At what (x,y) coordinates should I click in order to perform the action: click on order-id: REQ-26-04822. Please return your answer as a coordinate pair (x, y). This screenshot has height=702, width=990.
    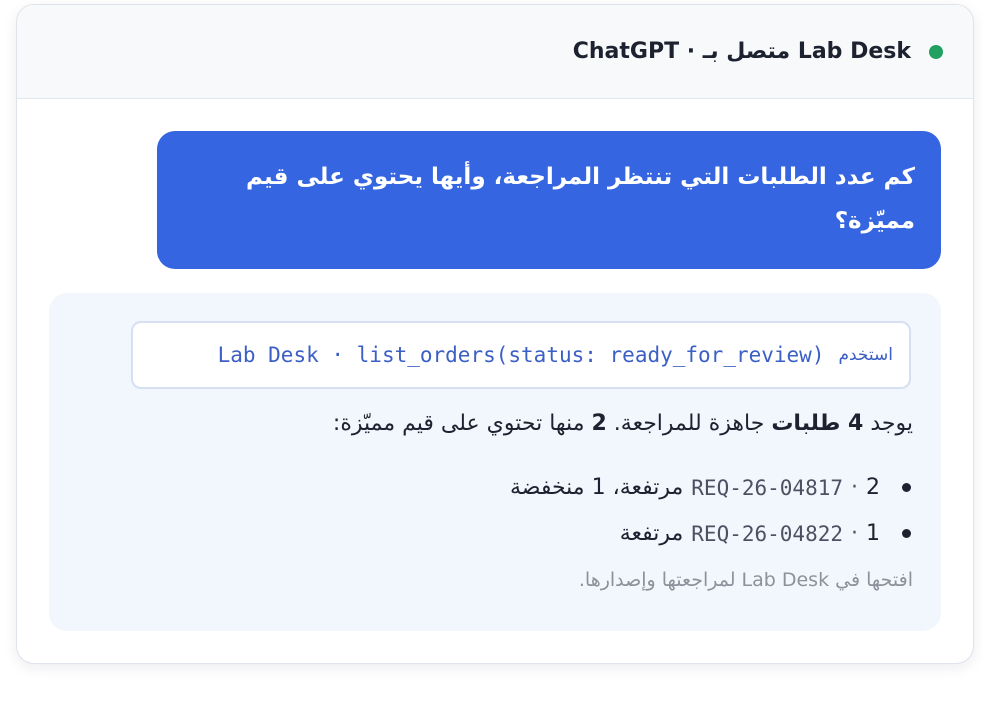
    Looking at the image, I should click on (767, 533).